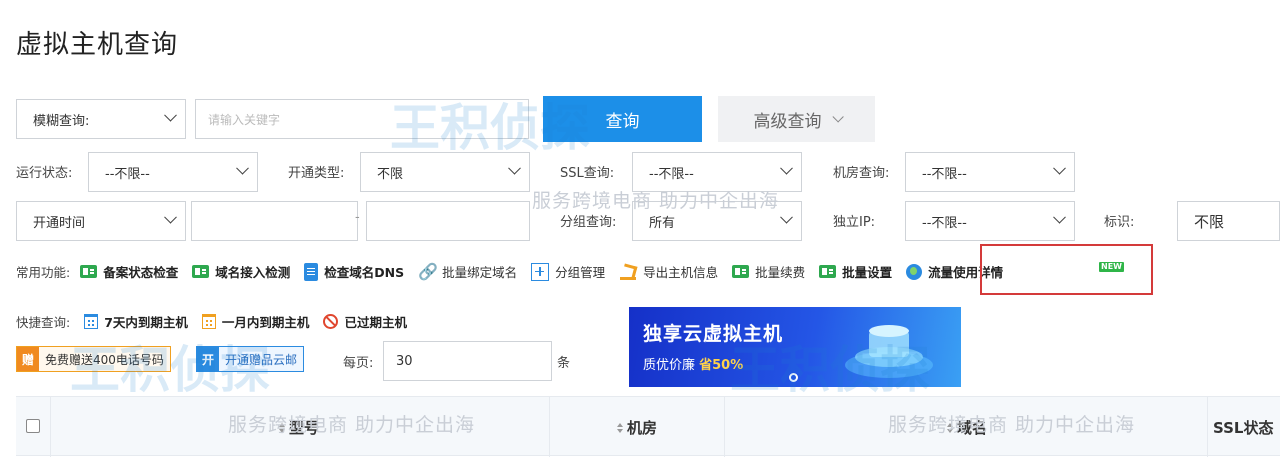 The image size is (1280, 465). I want to click on query-button: 查询, so click(622, 119).